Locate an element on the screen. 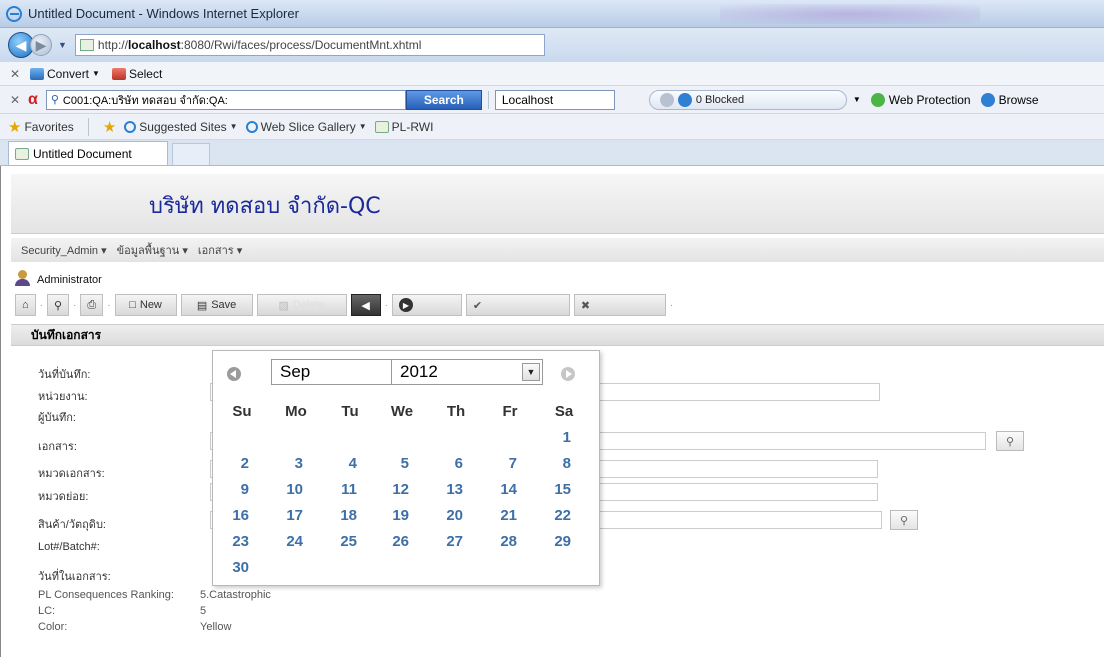 The height and width of the screenshot is (657, 1104). weekday-header: Tu is located at coordinates (350, 411).